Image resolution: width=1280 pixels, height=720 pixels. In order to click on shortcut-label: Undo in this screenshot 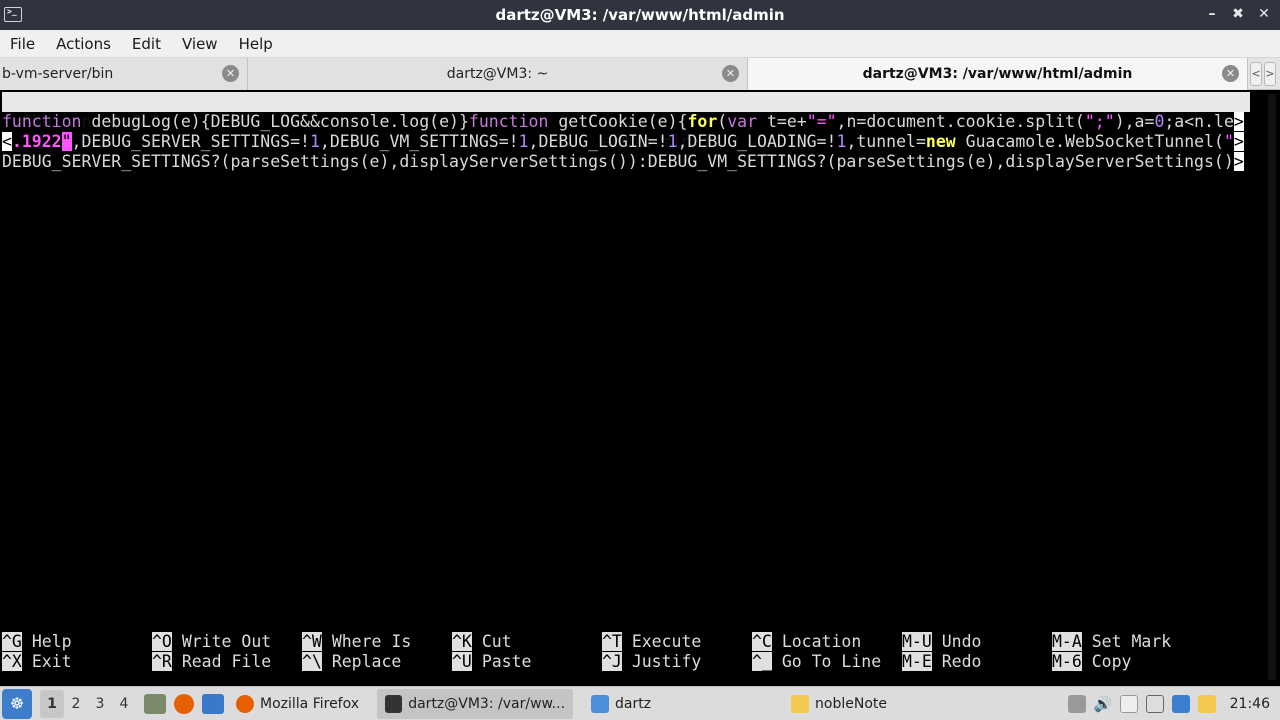, I will do `click(961, 641)`.